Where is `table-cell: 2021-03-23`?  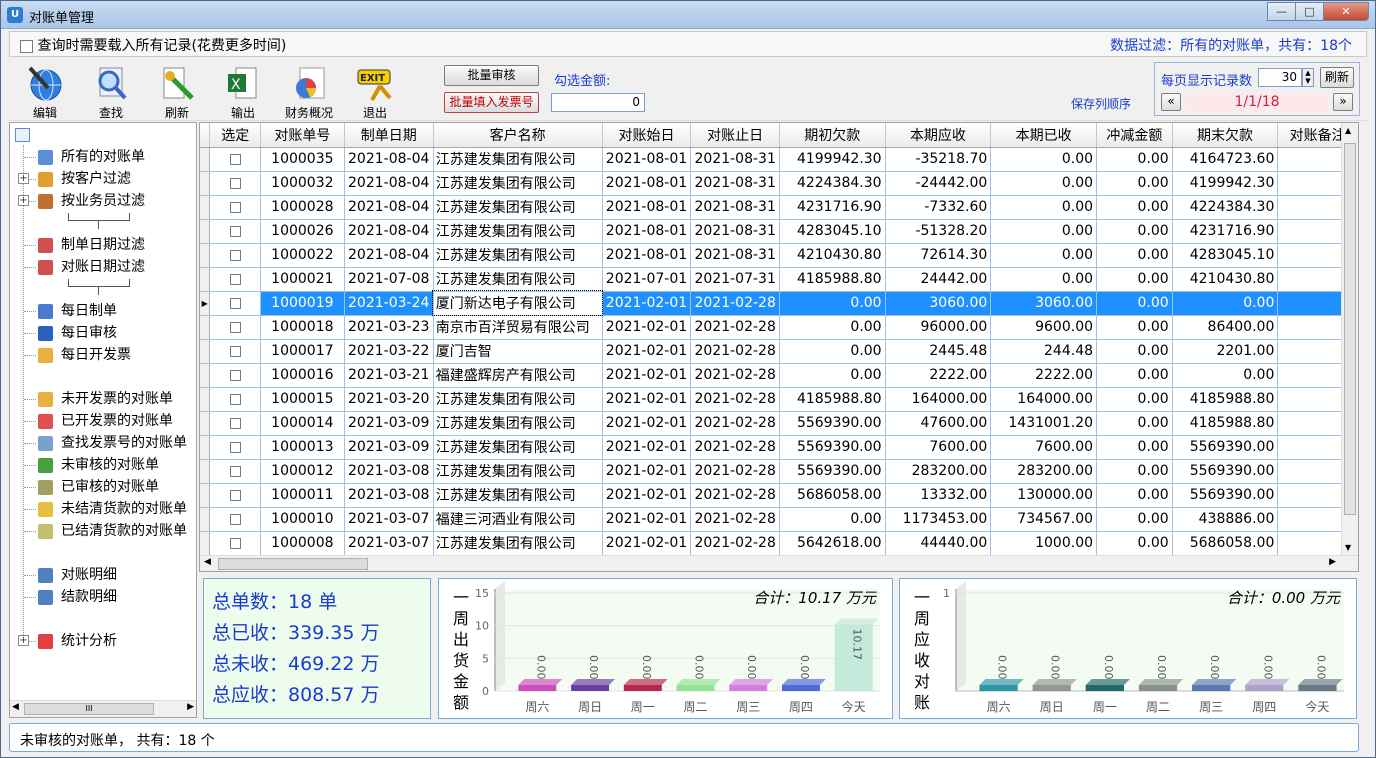
table-cell: 2021-03-23 is located at coordinates (389, 327).